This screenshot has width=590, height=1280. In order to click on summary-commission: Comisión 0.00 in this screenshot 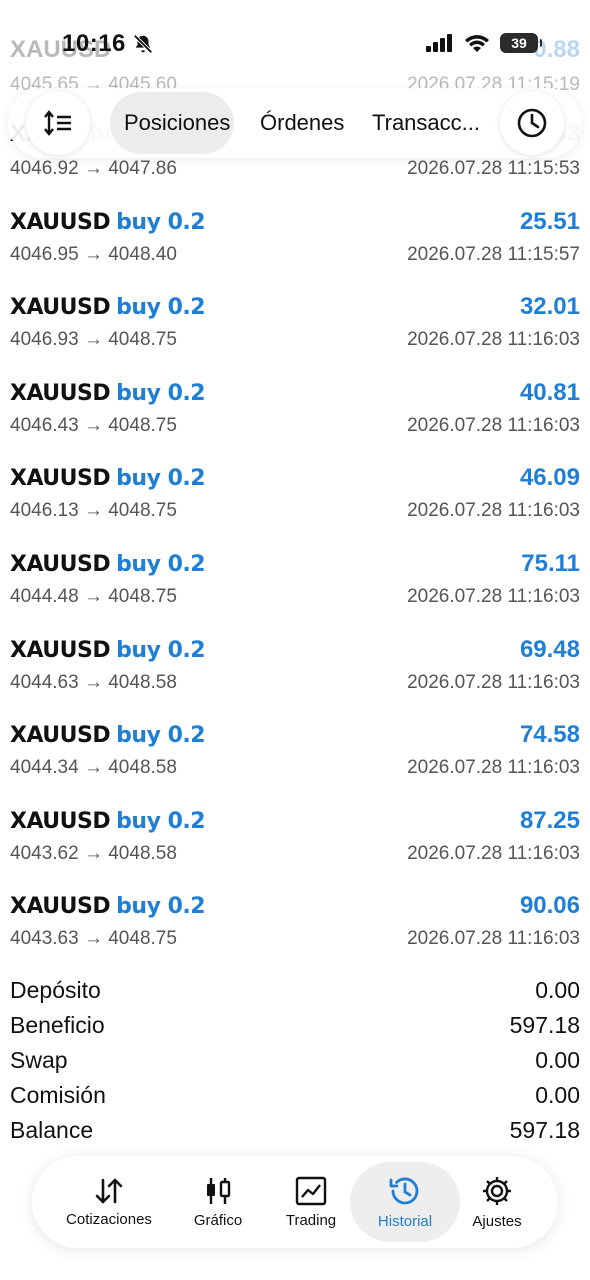, I will do `click(295, 1097)`.